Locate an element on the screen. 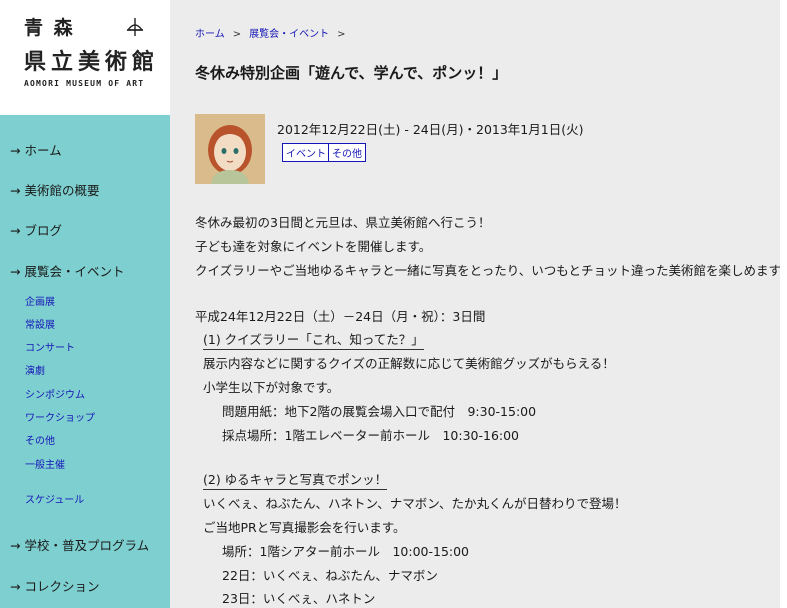 The width and height of the screenshot is (787, 608). logo-mark-icon is located at coordinates (135, 27).